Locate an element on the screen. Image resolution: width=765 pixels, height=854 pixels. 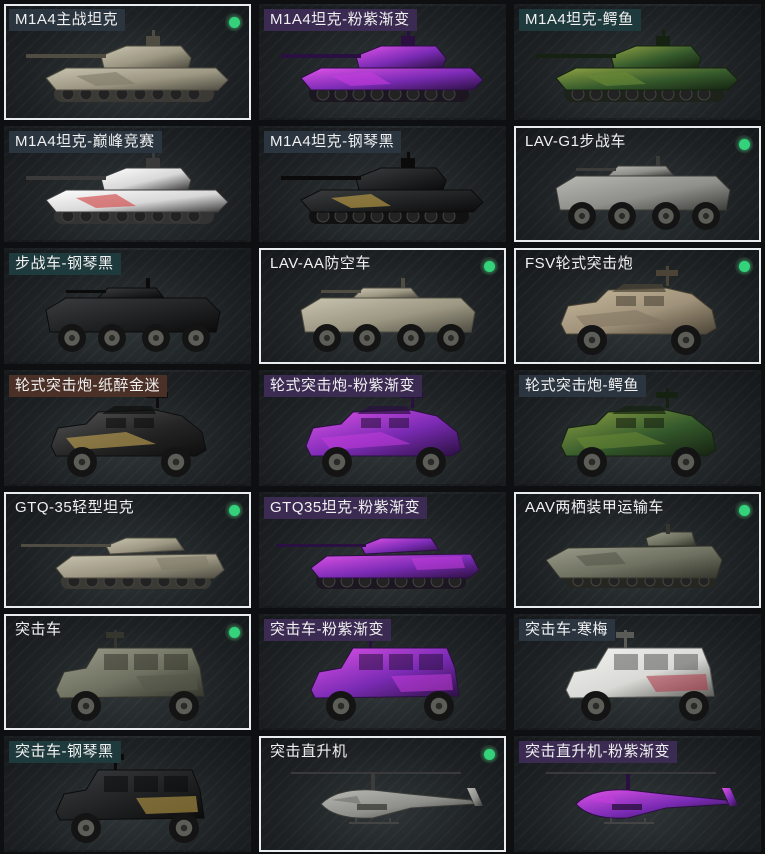
vehicle-name: 突击直升机 is located at coordinates (309, 751).